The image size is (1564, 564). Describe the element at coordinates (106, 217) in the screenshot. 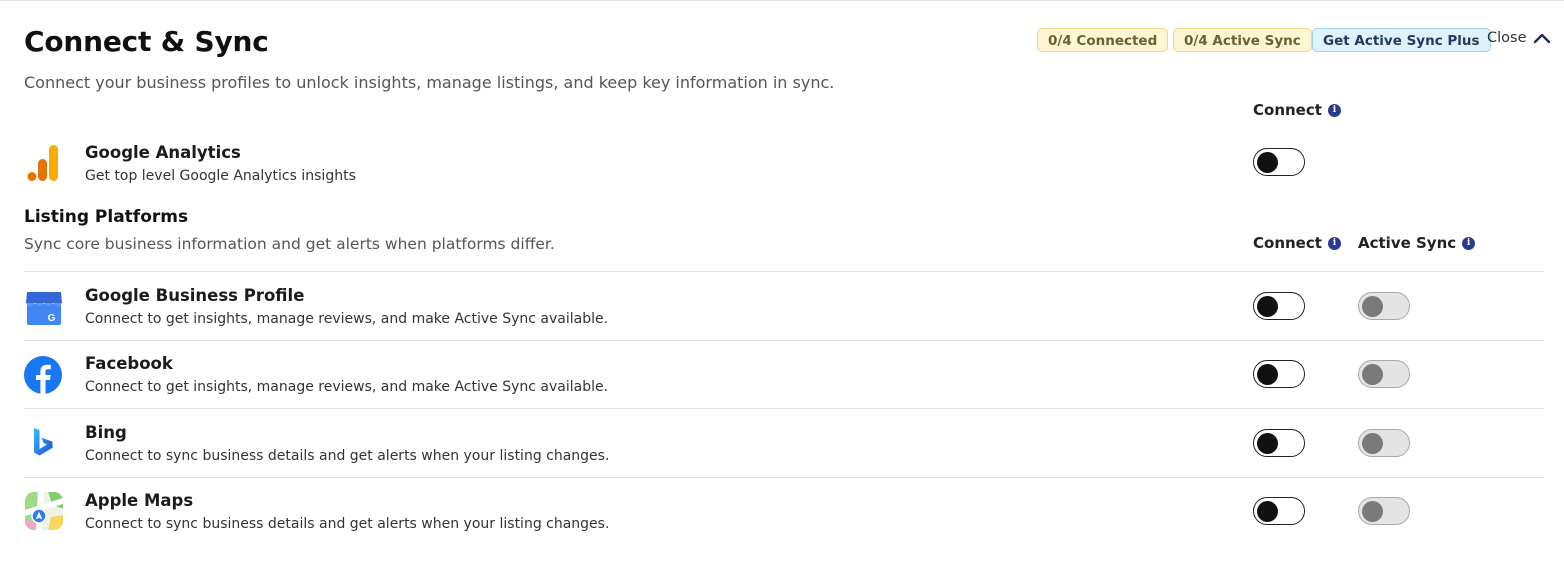

I see `listing-platforms-title: Listing Platforms` at that location.